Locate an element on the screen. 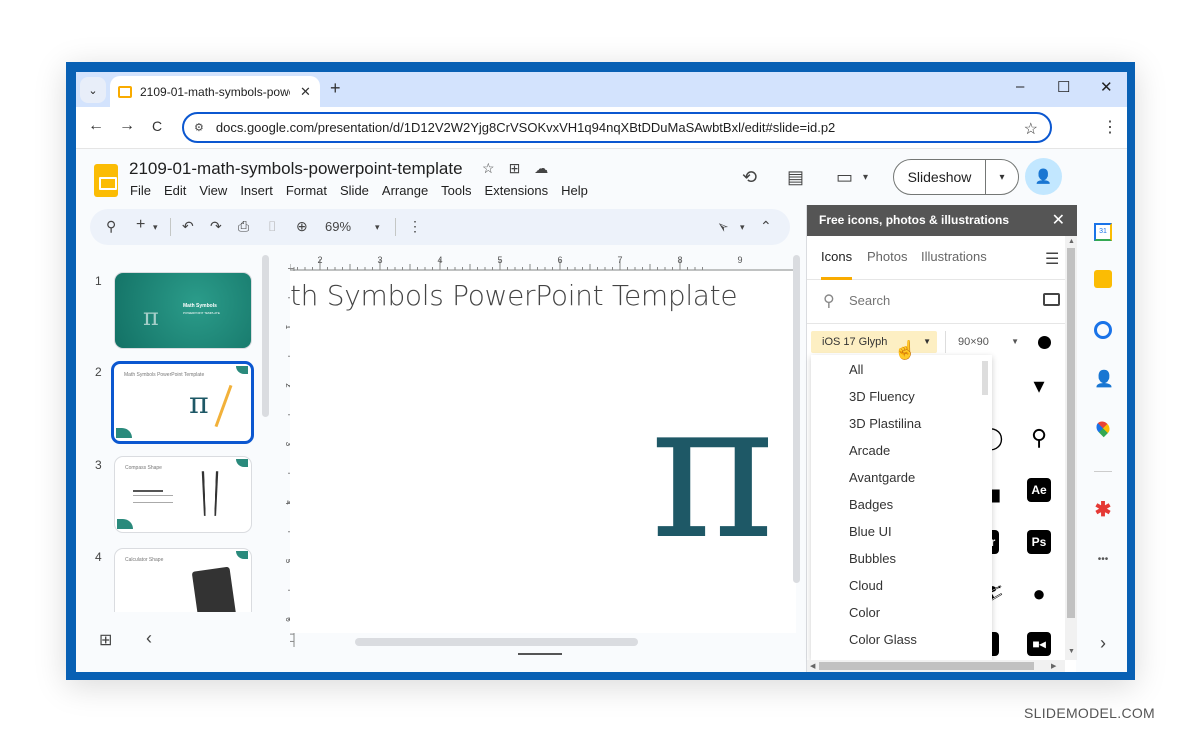 This screenshot has width=1200, height=743. site-settings-icon: ⚙ is located at coordinates (199, 127).